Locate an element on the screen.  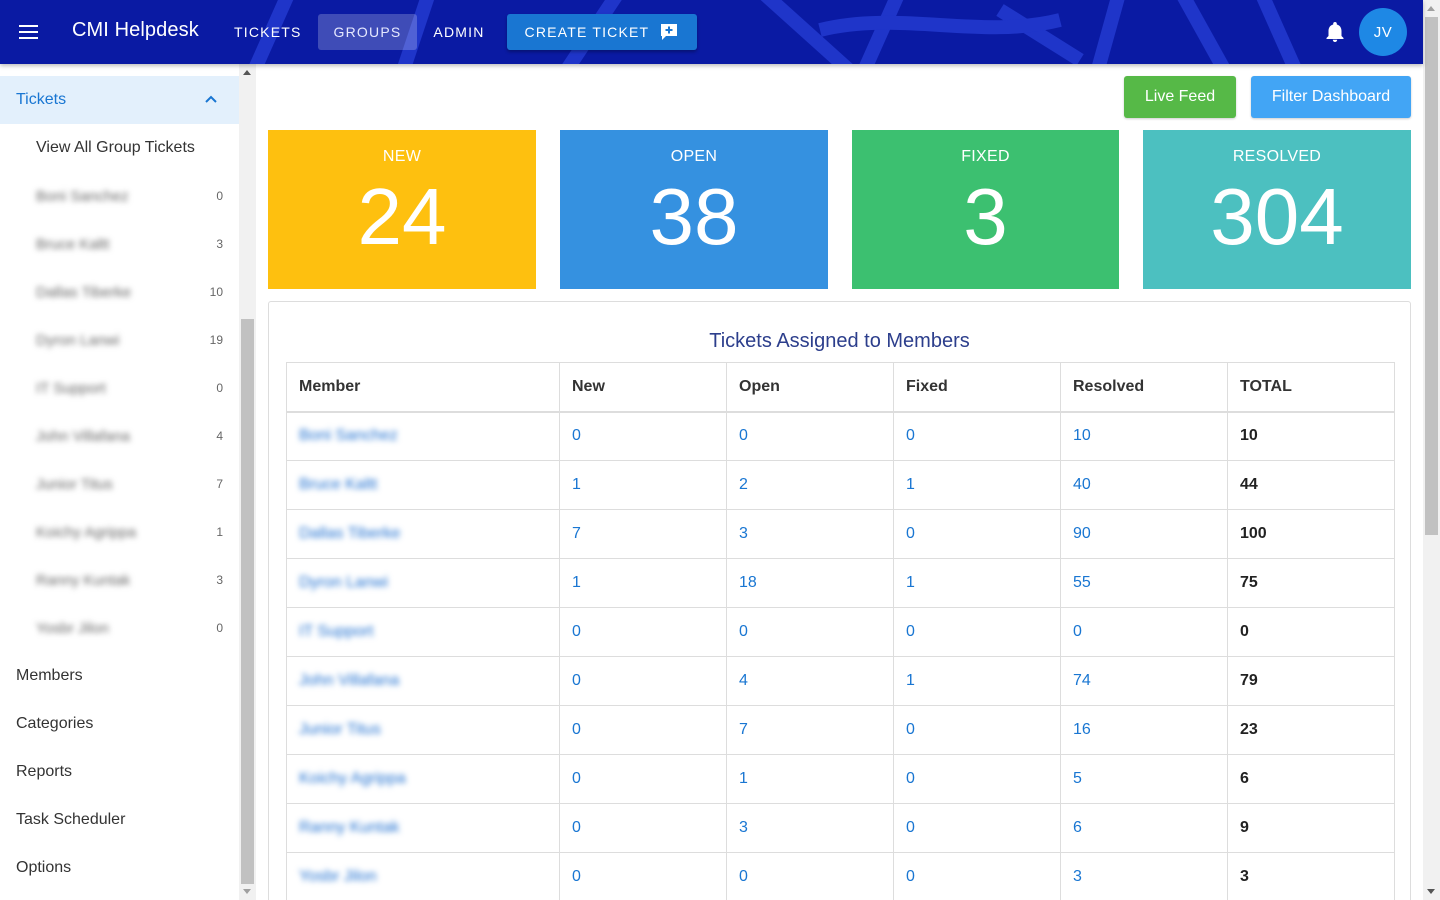
header-background-pattern is located at coordinates (775, 32).